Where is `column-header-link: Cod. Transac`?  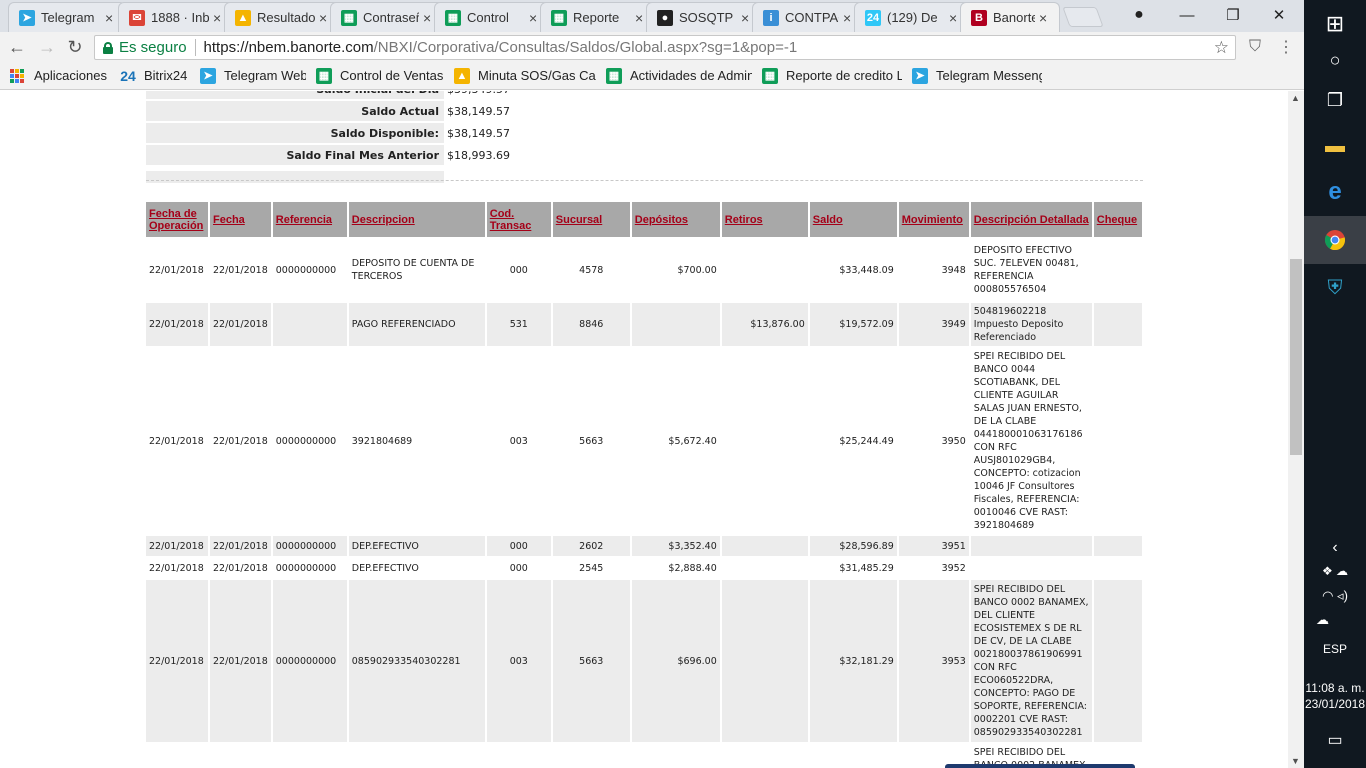
column-header-link: Cod. Transac is located at coordinates (519, 220).